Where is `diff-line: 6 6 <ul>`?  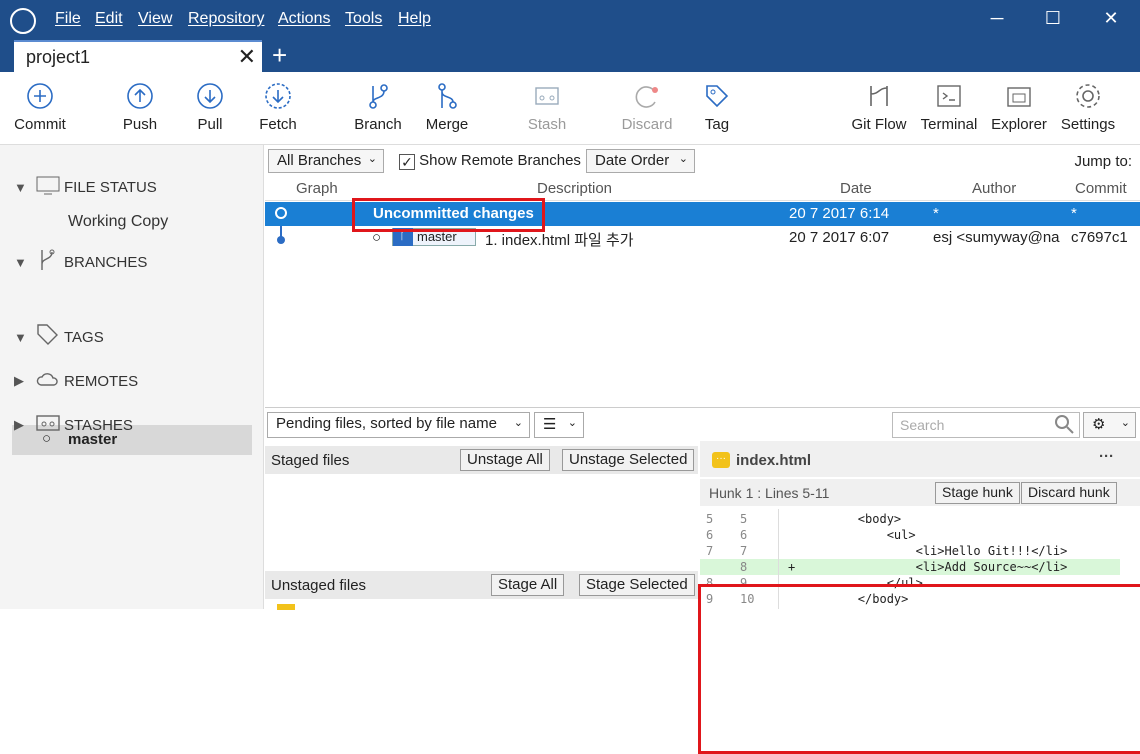
diff-line: 6 6 <ul> is located at coordinates (910, 535).